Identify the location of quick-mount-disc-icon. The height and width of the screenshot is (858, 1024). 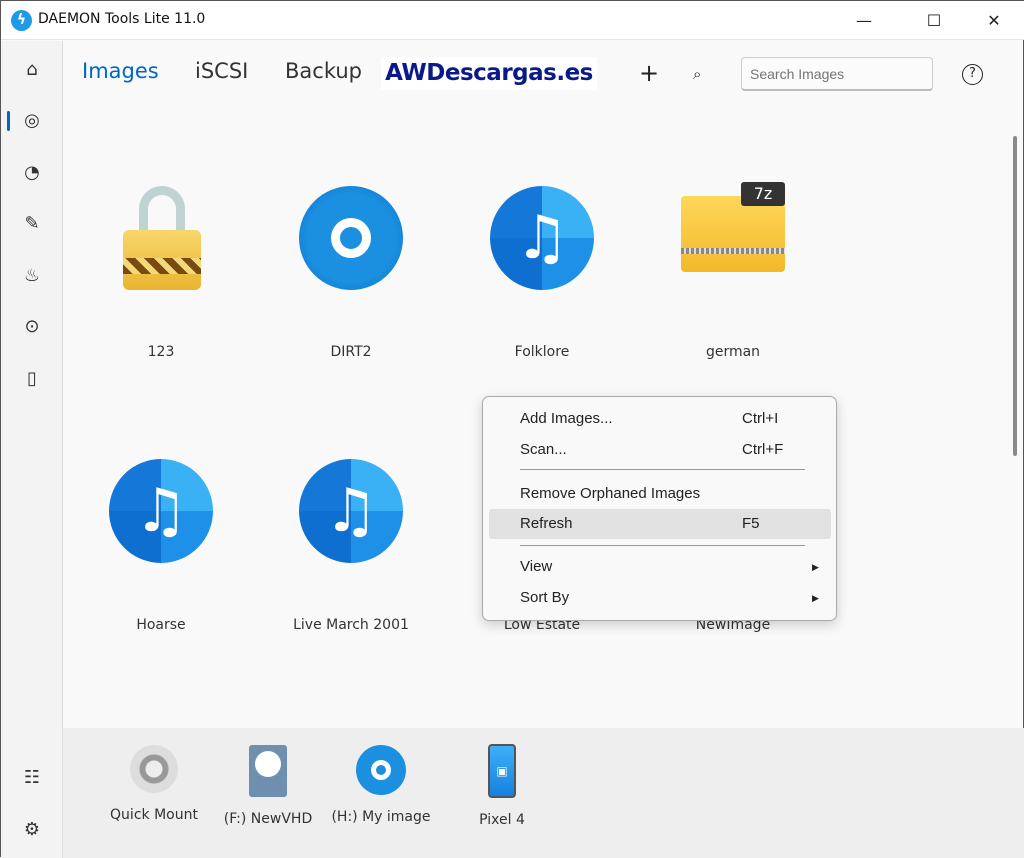
(154, 769).